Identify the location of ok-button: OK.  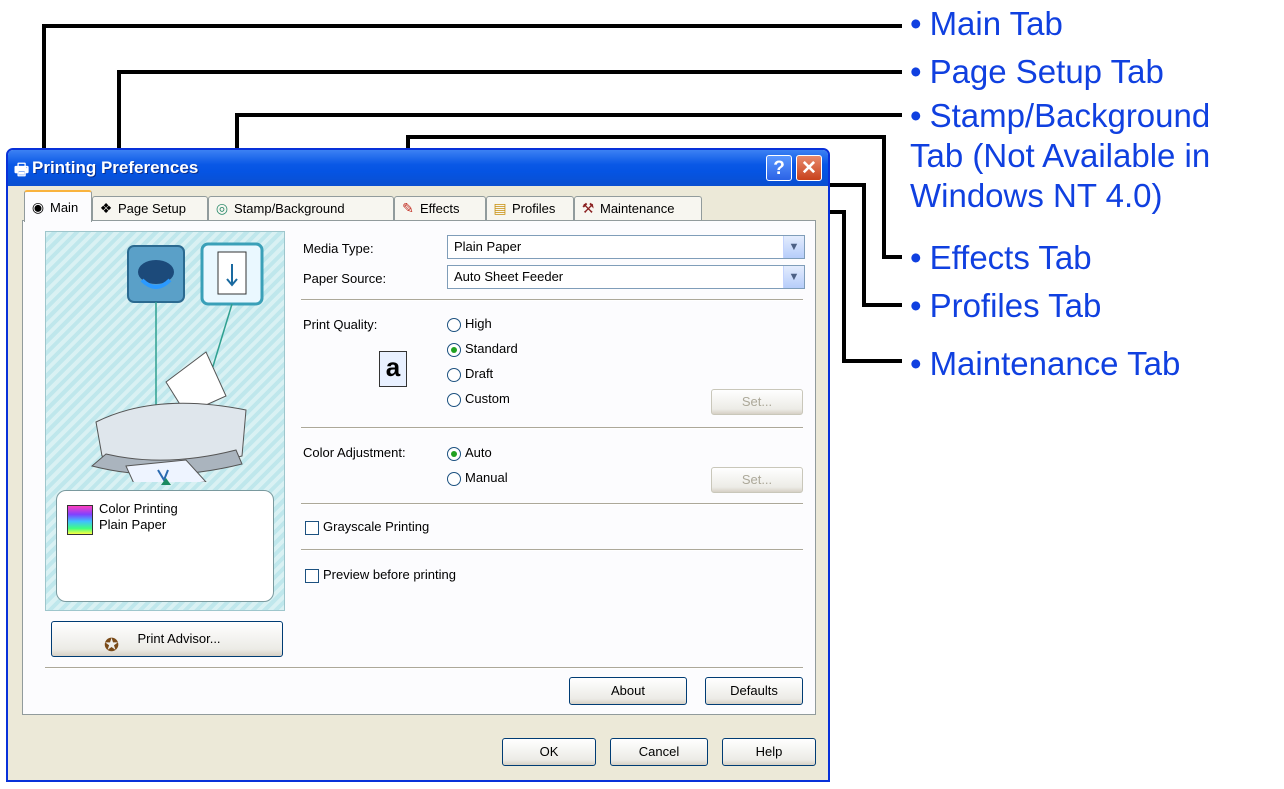
(549, 752).